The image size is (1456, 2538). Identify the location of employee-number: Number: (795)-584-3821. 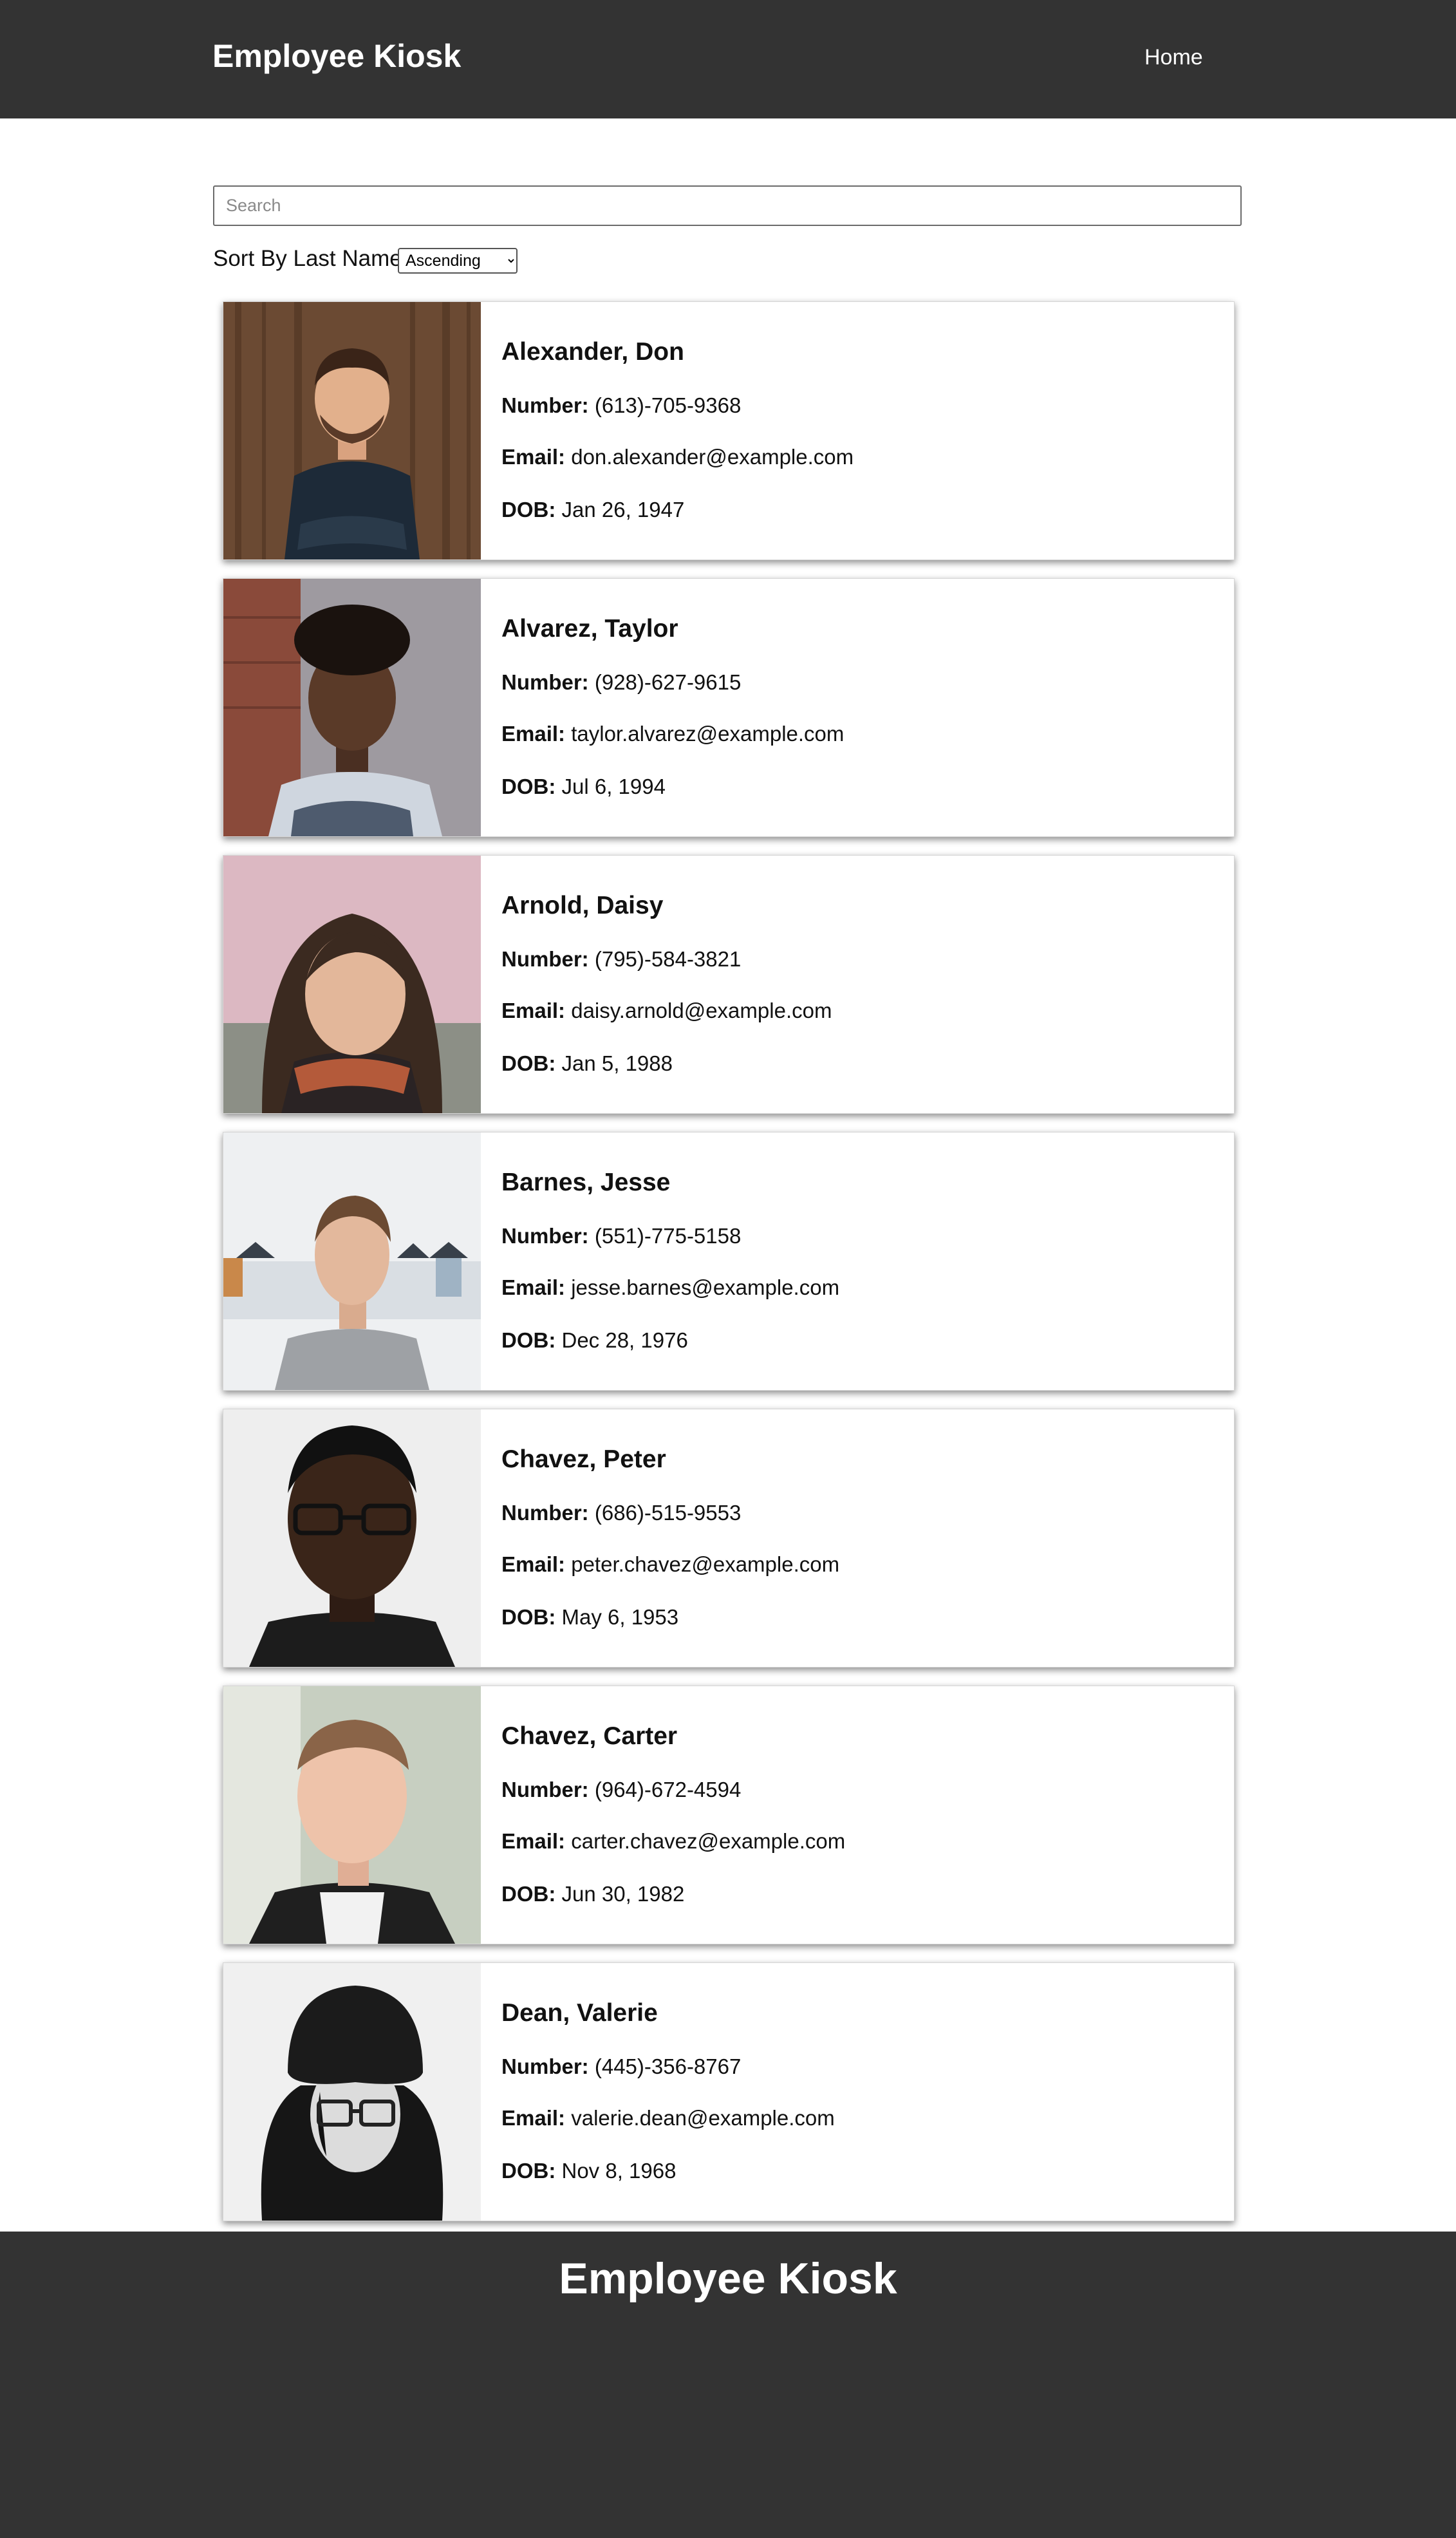
(621, 959).